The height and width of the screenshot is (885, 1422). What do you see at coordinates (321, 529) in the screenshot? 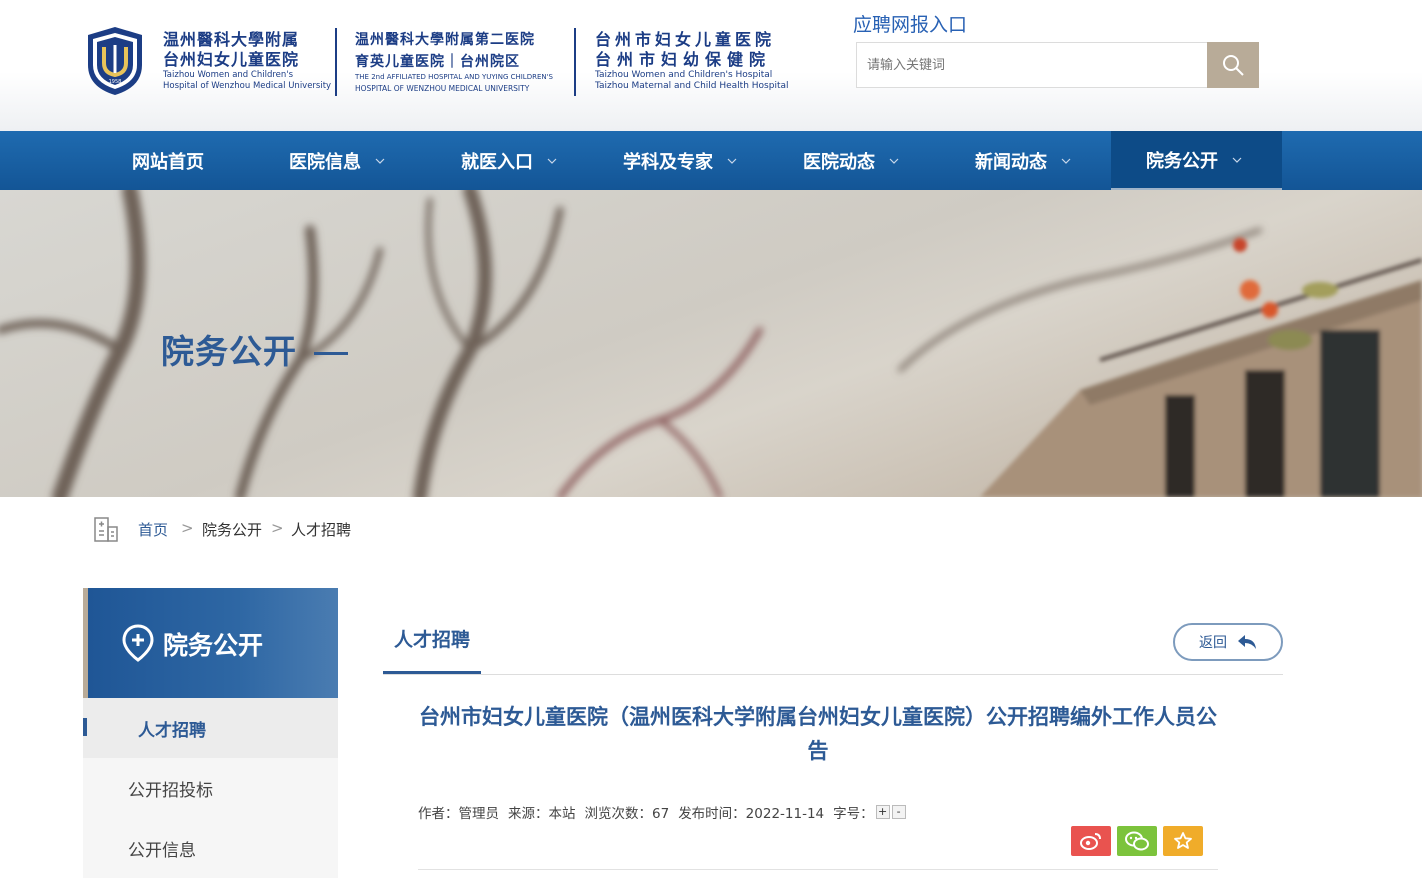
I see `breadcrumb-current: 人才招聘` at bounding box center [321, 529].